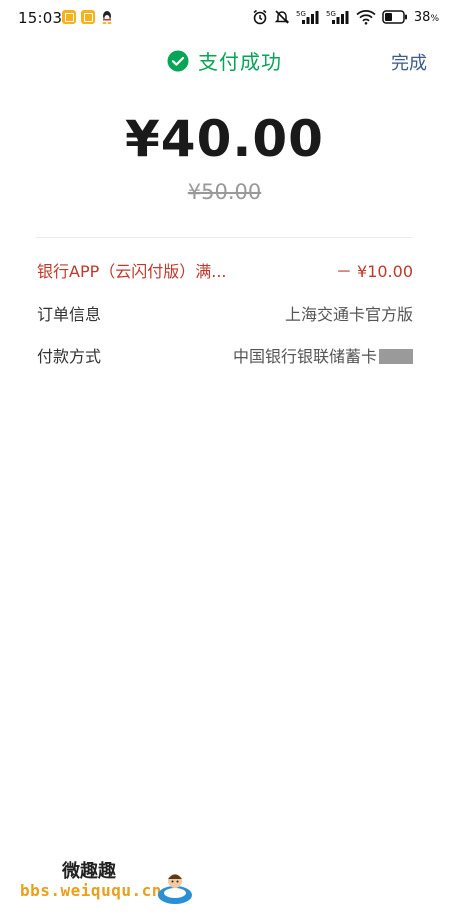 This screenshot has height=920, width=449. I want to click on order-info-label: 订单信息, so click(69, 314).